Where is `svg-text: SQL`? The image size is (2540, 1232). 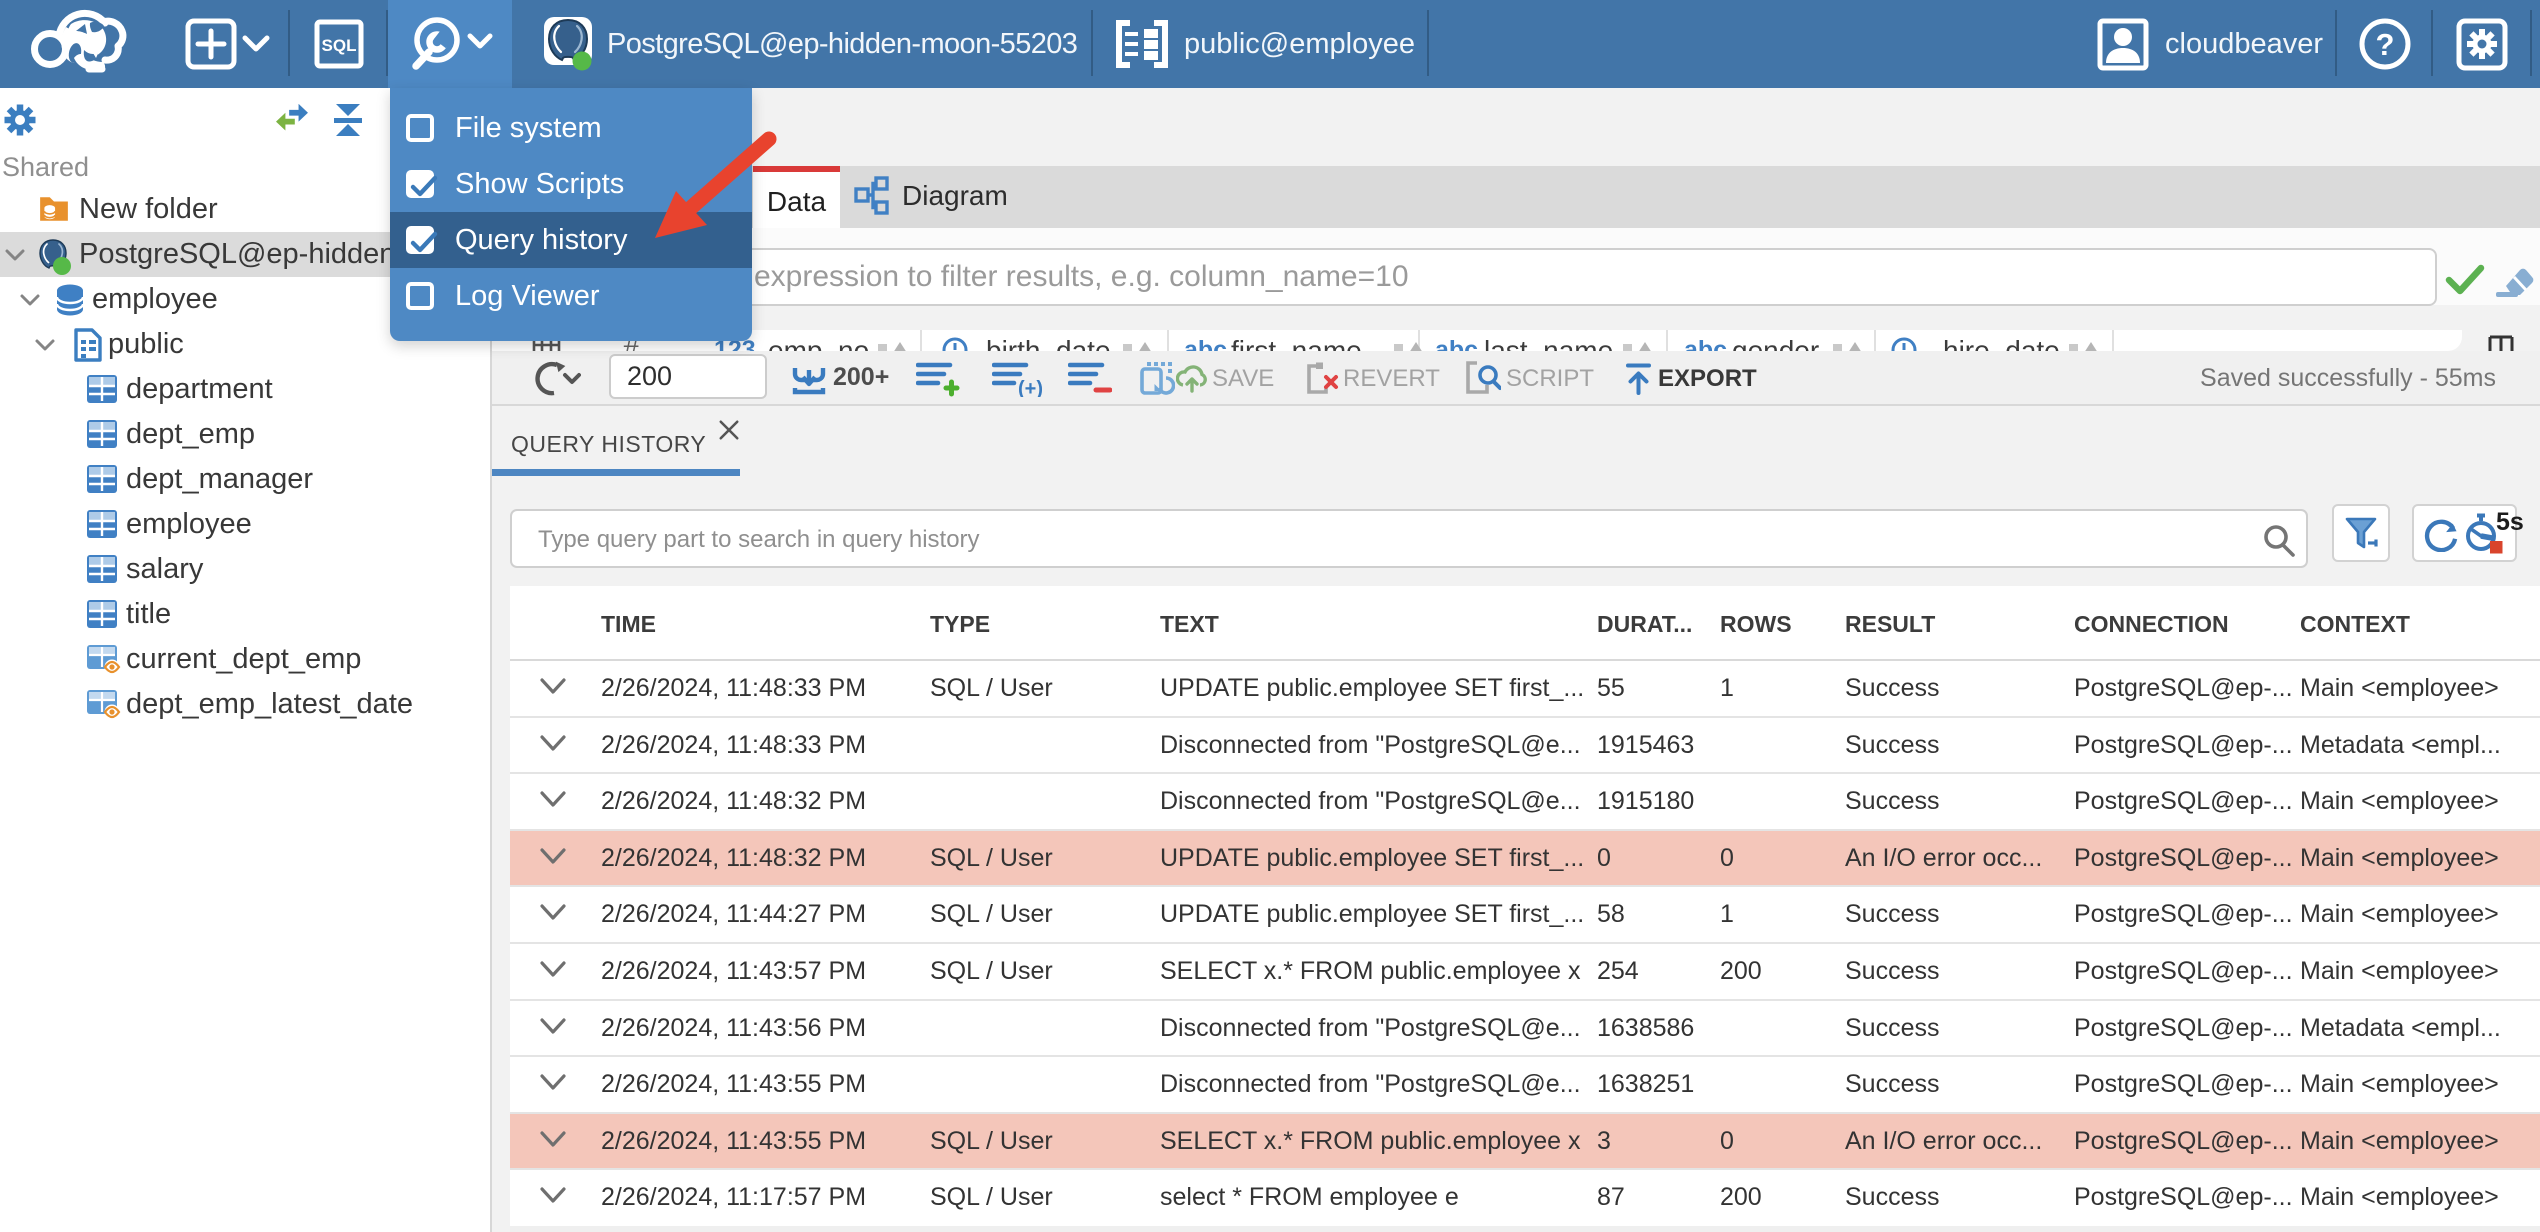
svg-text: SQL is located at coordinates (339, 45).